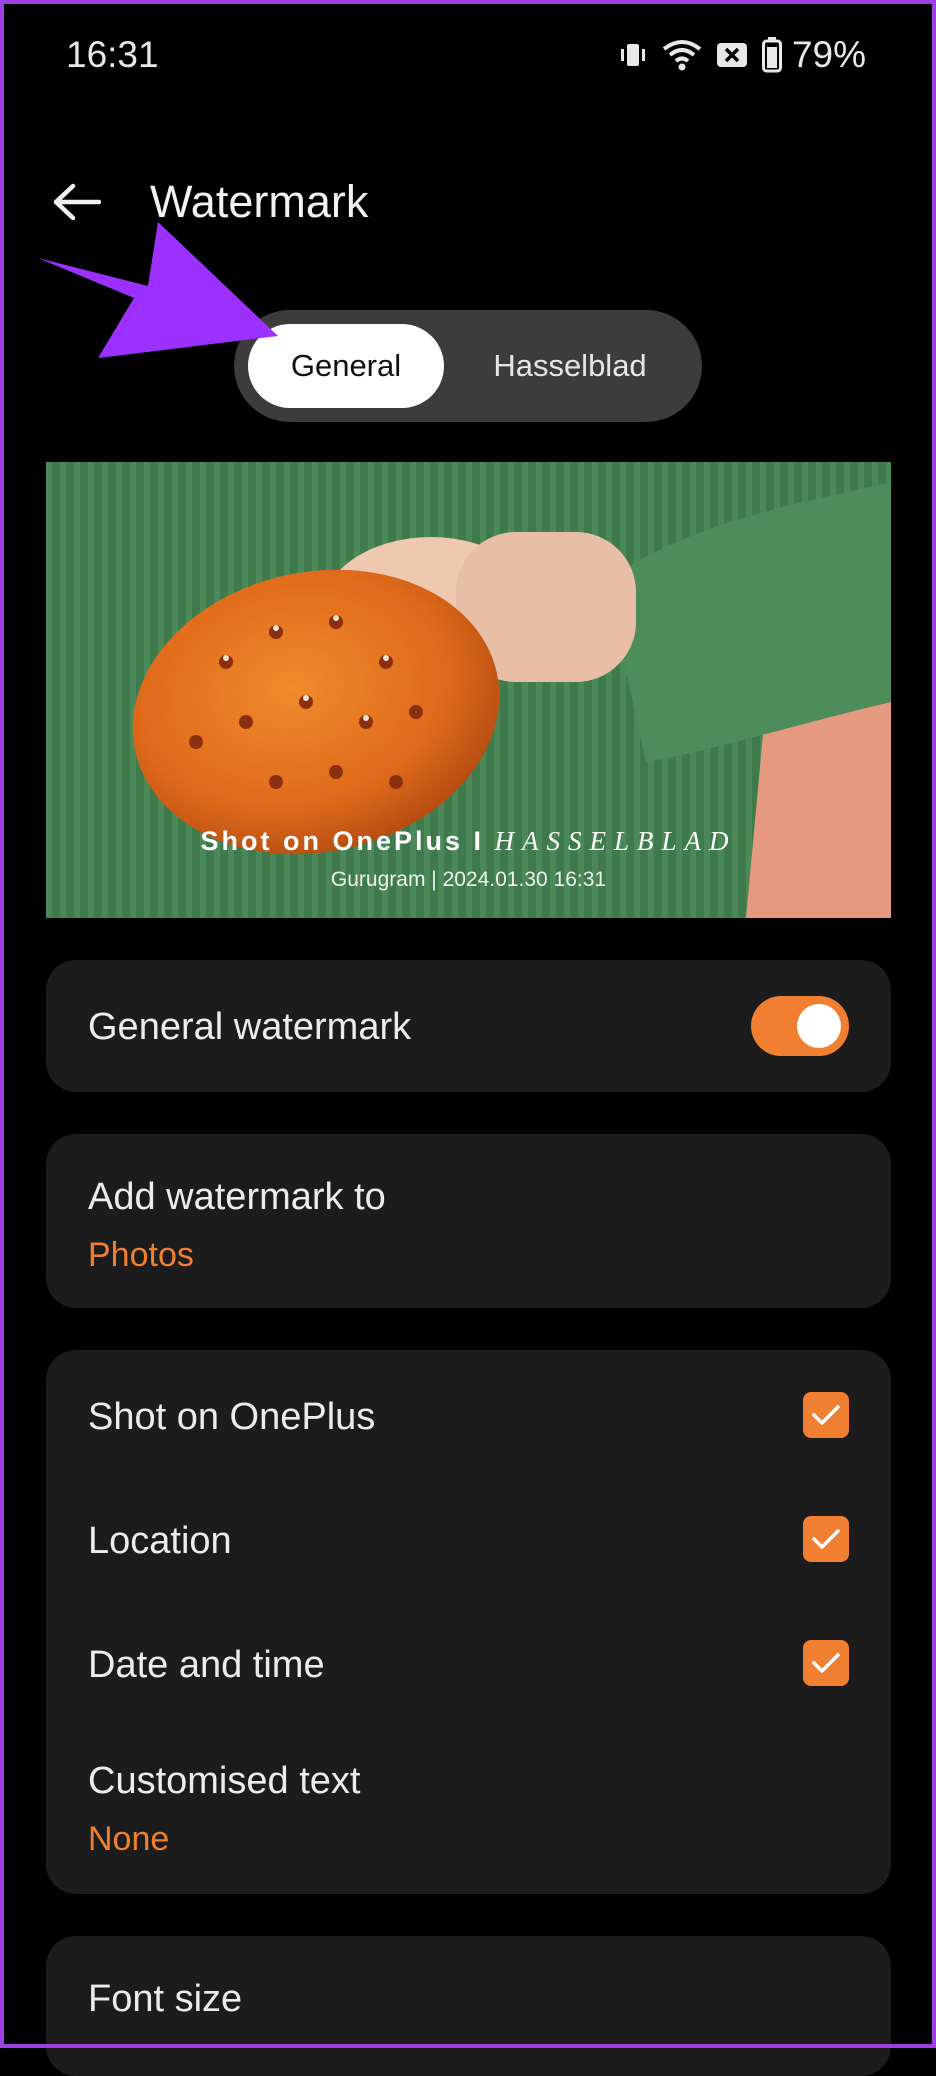  What do you see at coordinates (259, 201) in the screenshot?
I see `page-title: Watermark` at bounding box center [259, 201].